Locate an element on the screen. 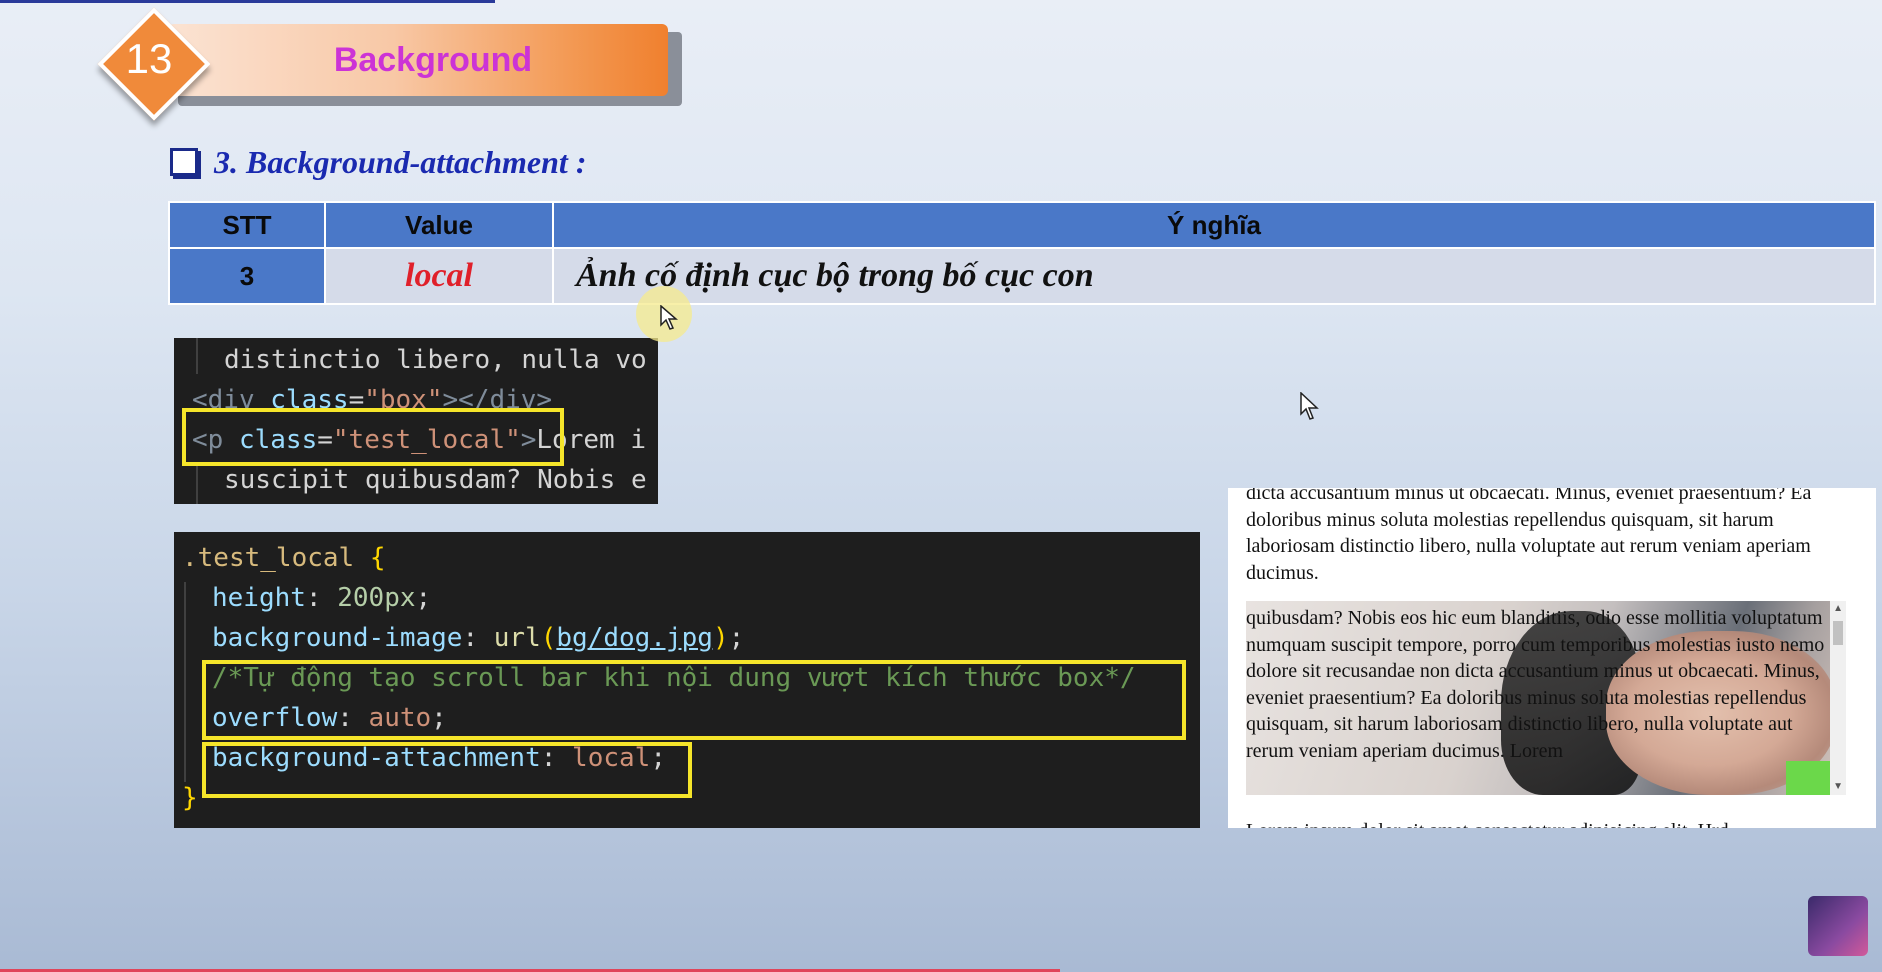  section-heading: 3. Background-attachment : is located at coordinates (378, 162).